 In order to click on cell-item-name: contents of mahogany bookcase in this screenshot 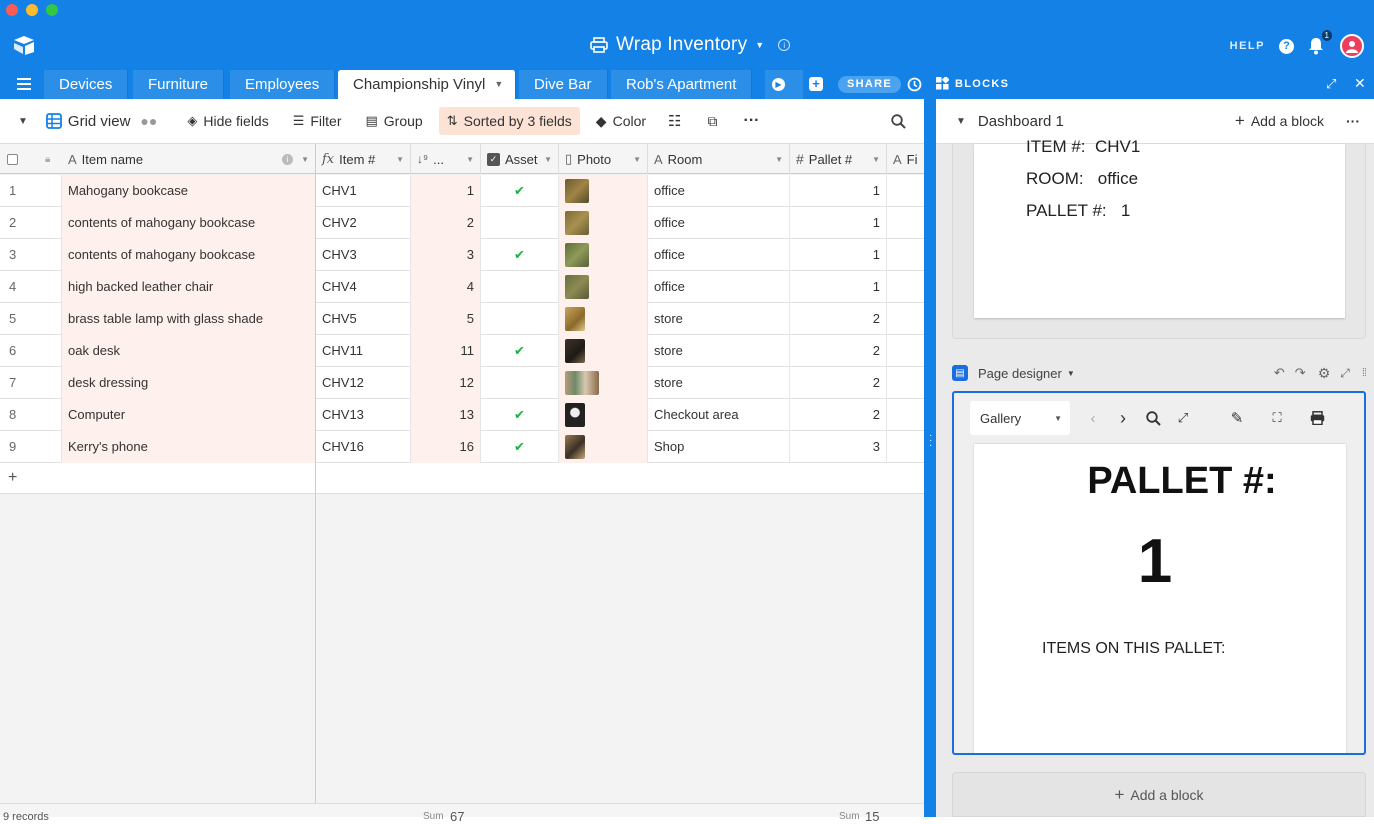, I will do `click(189, 223)`.